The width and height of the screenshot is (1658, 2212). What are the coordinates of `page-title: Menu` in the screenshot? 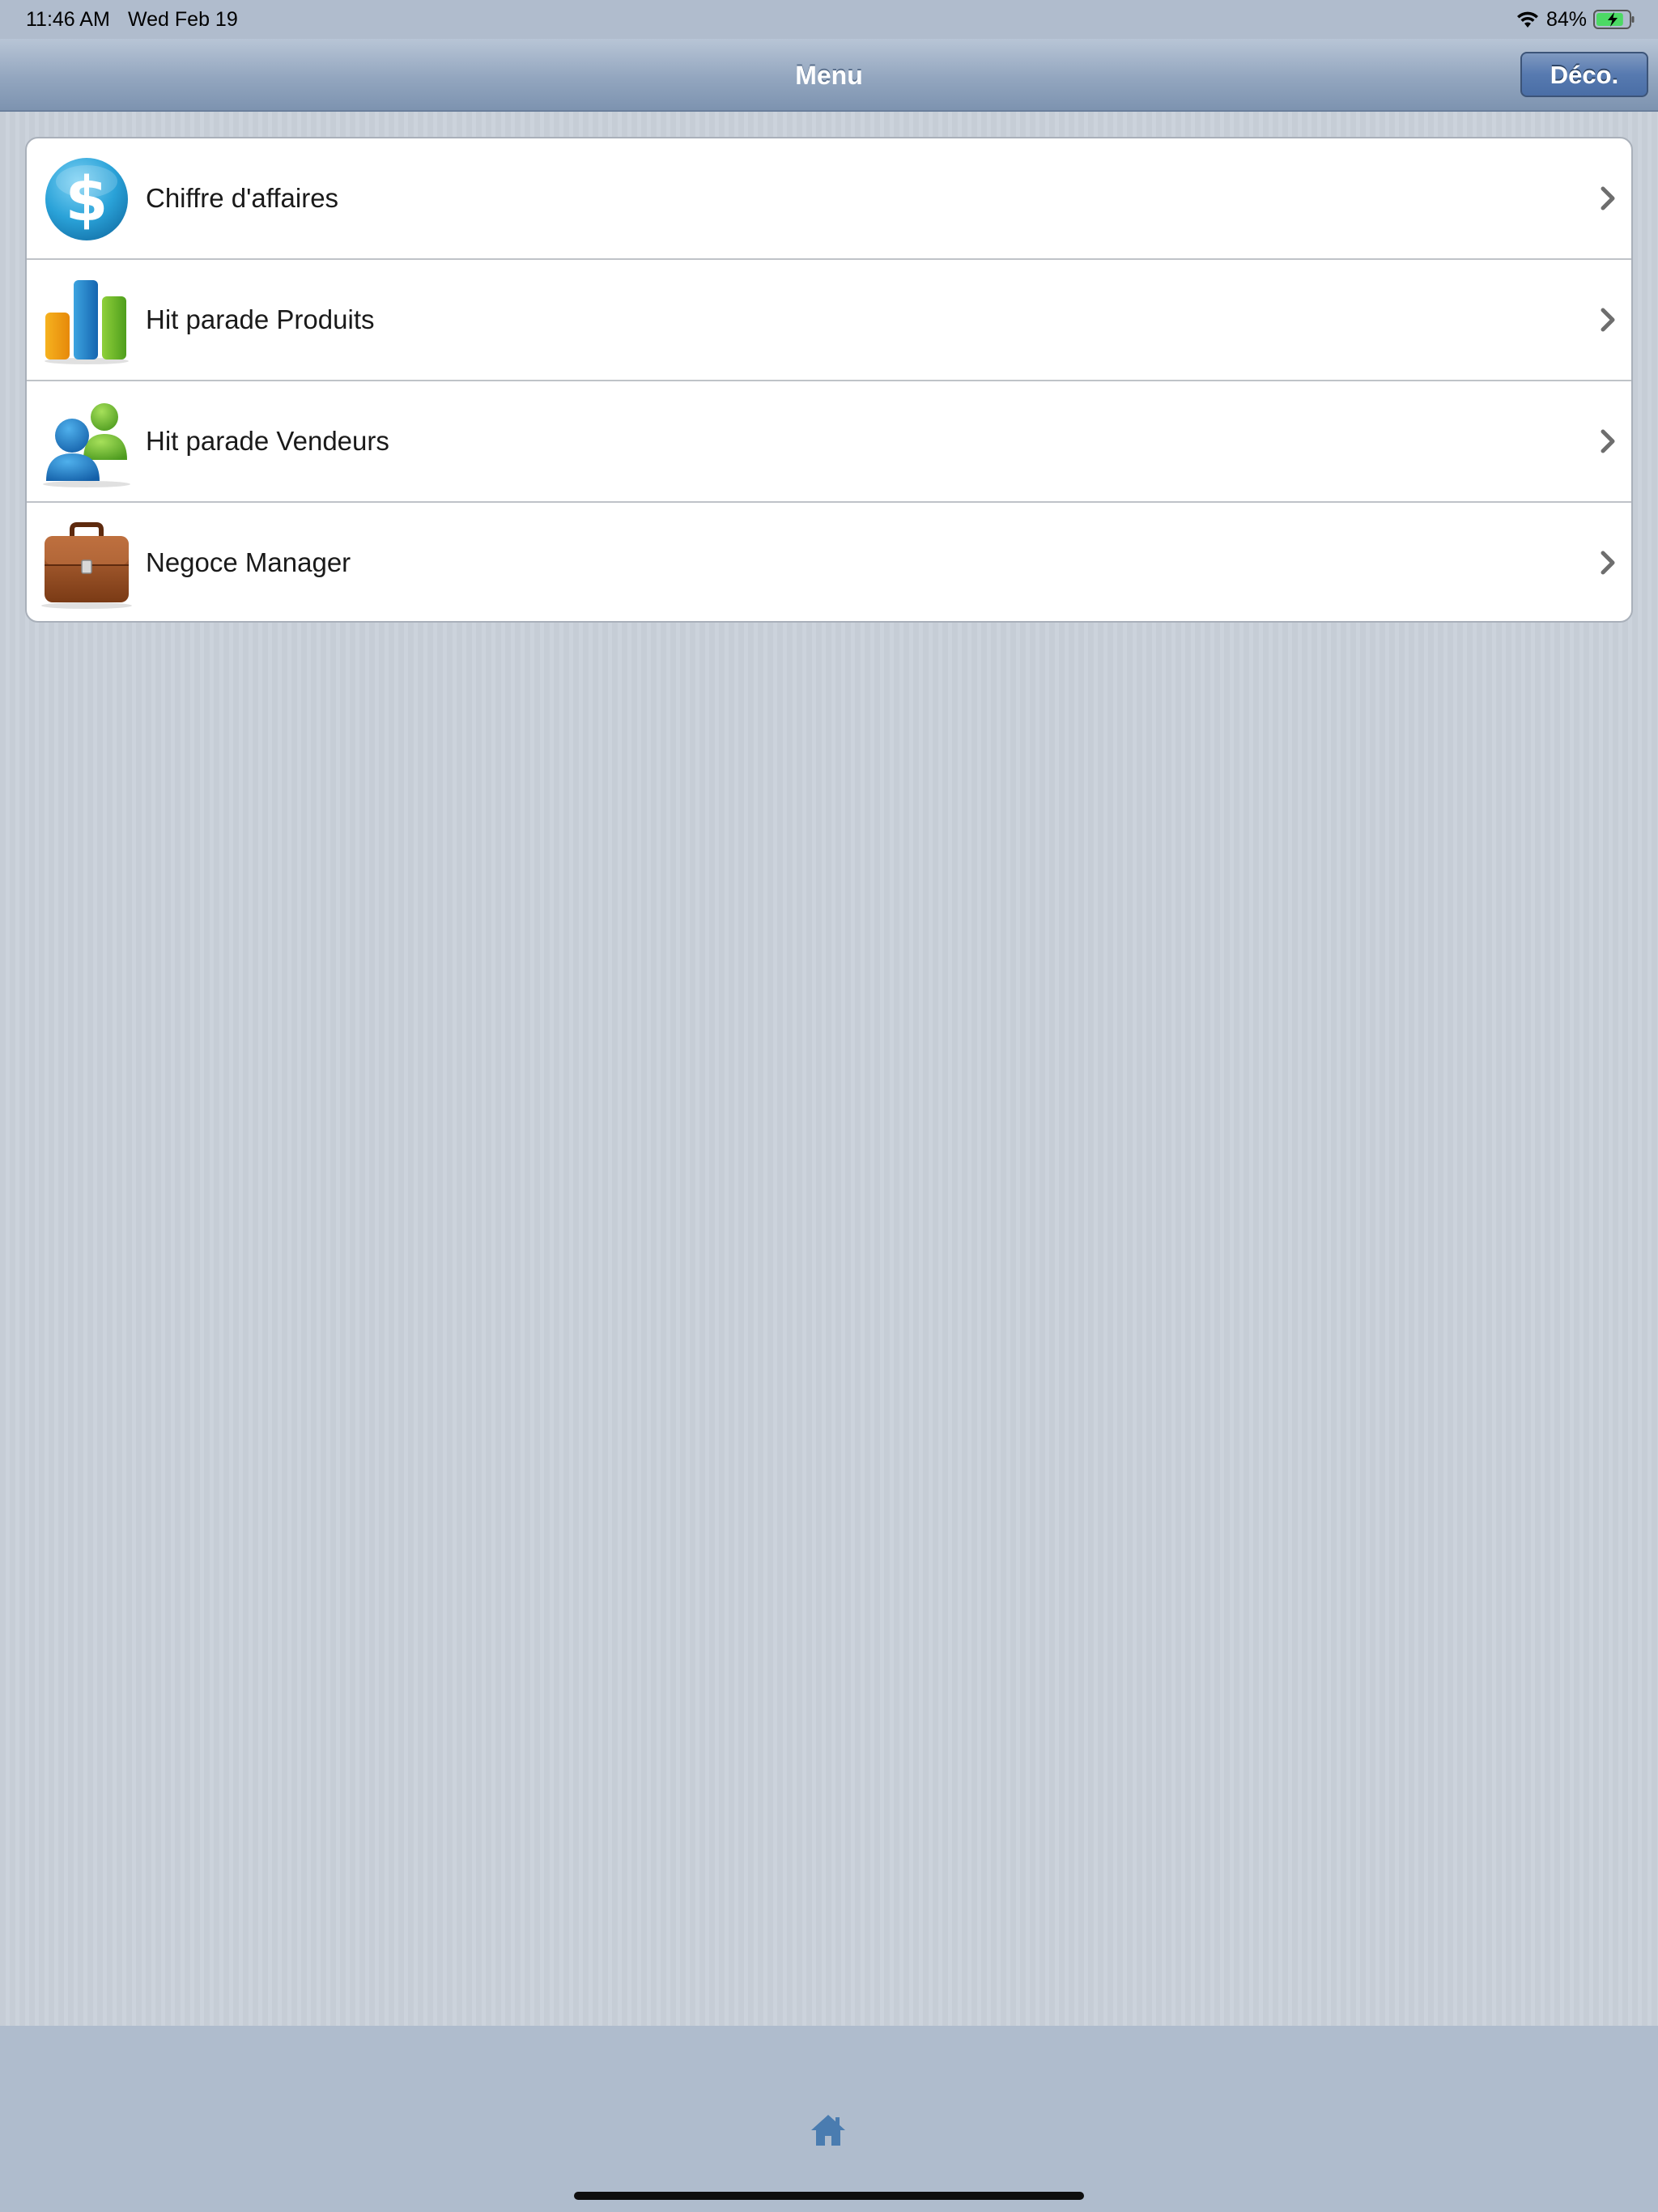 It's located at (829, 75).